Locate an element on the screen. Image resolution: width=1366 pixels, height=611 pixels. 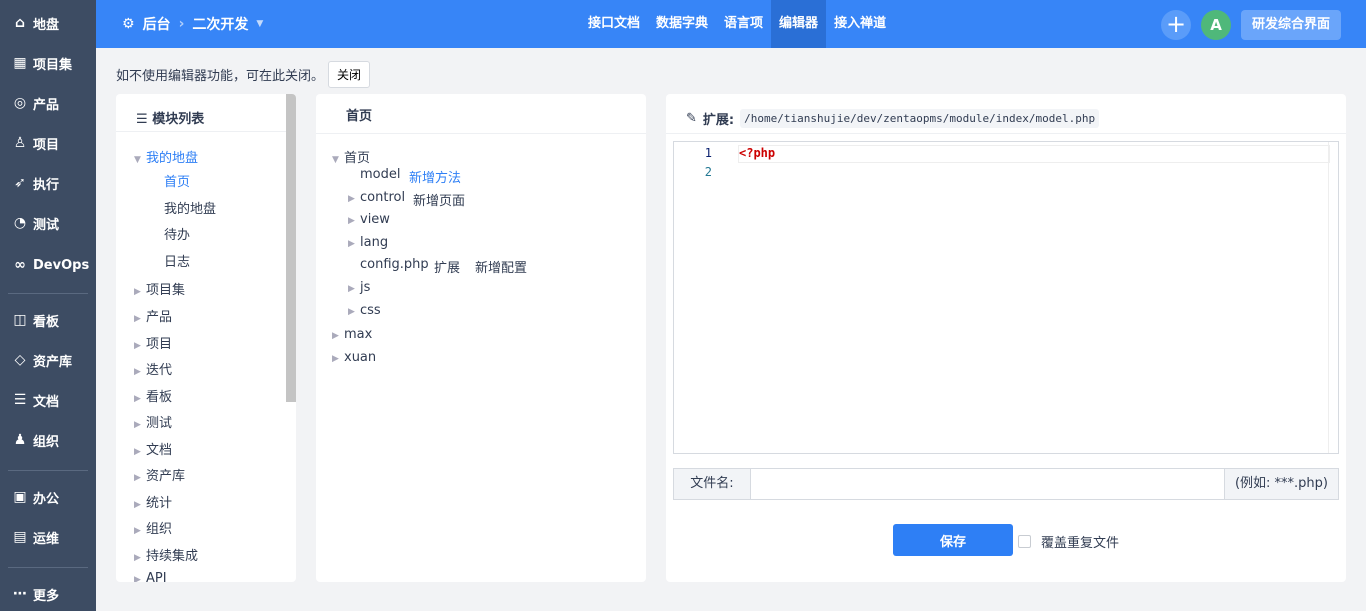
file-tree-item: 扩展 is located at coordinates (447, 266).